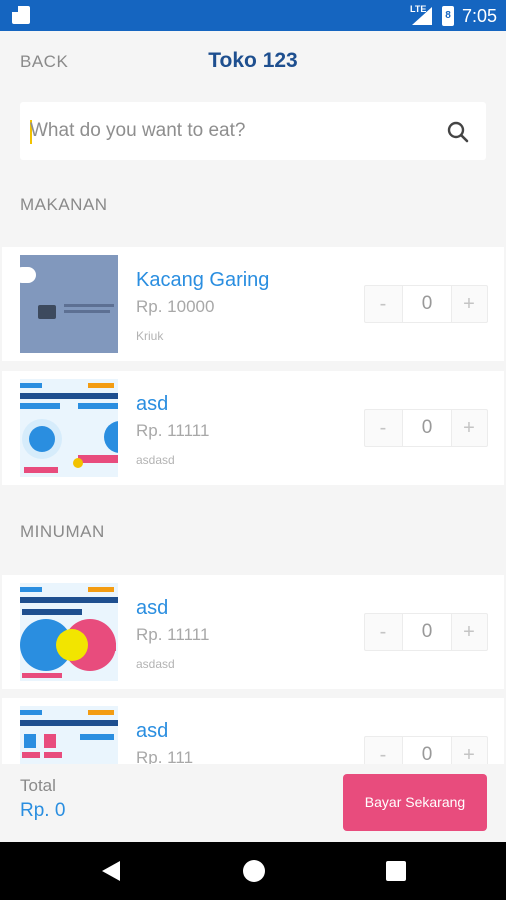 This screenshot has height=900, width=506. What do you see at coordinates (150, 336) in the screenshot?
I see `item-description: Kriuk` at bounding box center [150, 336].